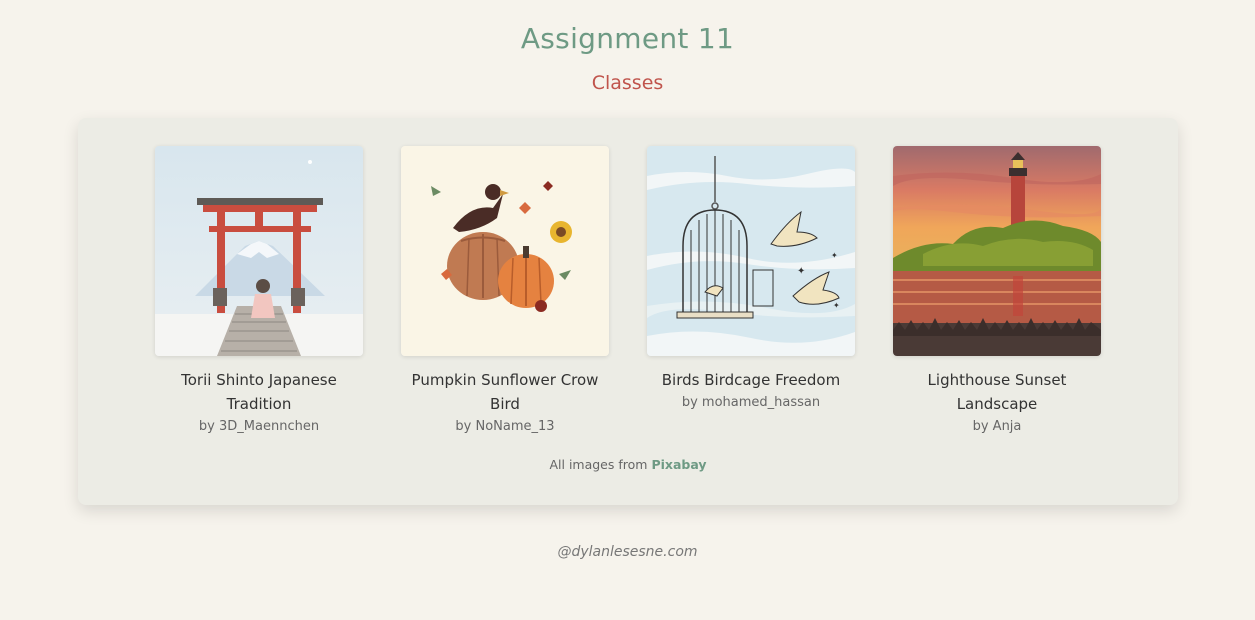 The height and width of the screenshot is (620, 1255). What do you see at coordinates (505, 392) in the screenshot?
I see `gallery-item-caption: Pumpkin Sunflower Crow Bird` at bounding box center [505, 392].